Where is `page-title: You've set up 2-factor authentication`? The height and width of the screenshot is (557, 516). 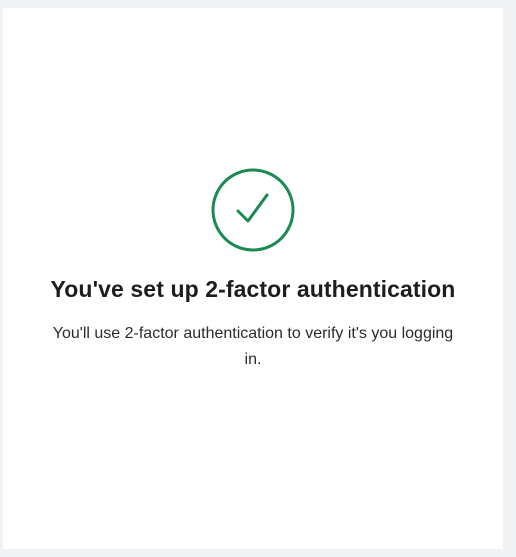 page-title: You've set up 2-factor authentication is located at coordinates (253, 289).